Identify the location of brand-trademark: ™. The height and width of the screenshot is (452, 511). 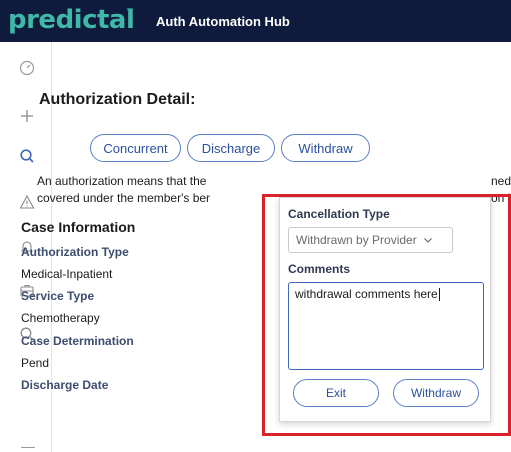
(129, 11).